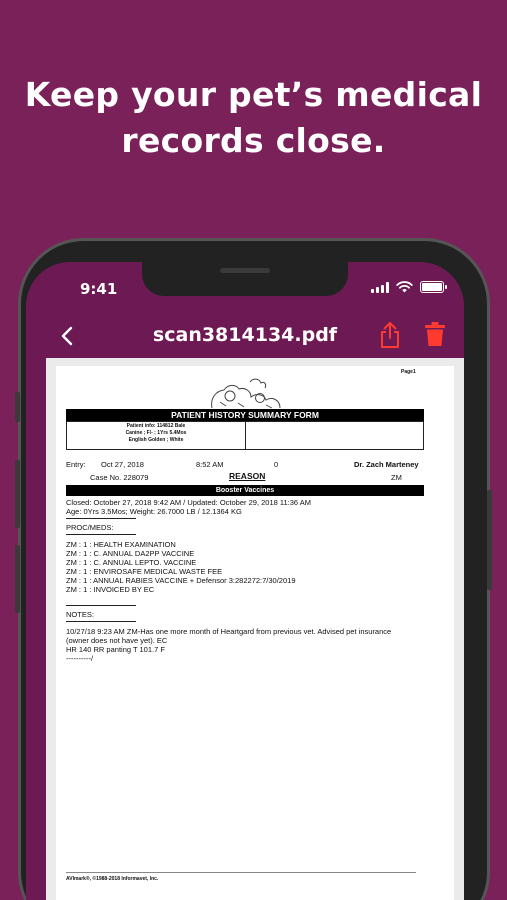  What do you see at coordinates (17, 494) in the screenshot?
I see `volume-up-button` at bounding box center [17, 494].